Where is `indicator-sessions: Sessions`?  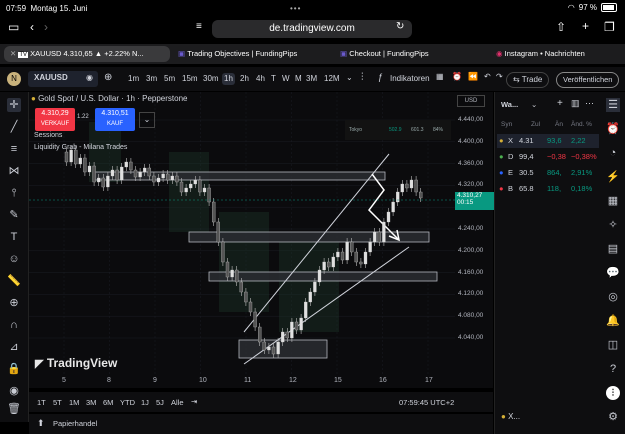
indicator-sessions: Sessions is located at coordinates (48, 135).